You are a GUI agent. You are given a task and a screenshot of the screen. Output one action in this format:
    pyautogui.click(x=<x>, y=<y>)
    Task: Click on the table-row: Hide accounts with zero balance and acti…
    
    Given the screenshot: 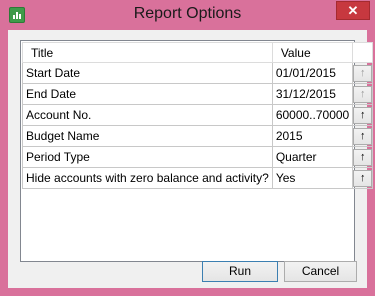 What is the action you would take?
    pyautogui.click(x=198, y=178)
    